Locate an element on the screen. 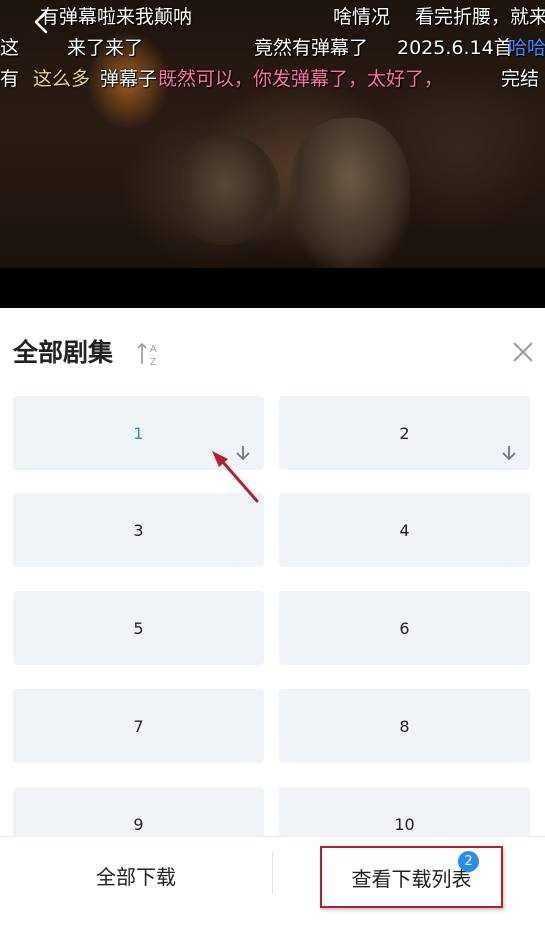 The width and height of the screenshot is (545, 932). back-button is located at coordinates (41, 22).